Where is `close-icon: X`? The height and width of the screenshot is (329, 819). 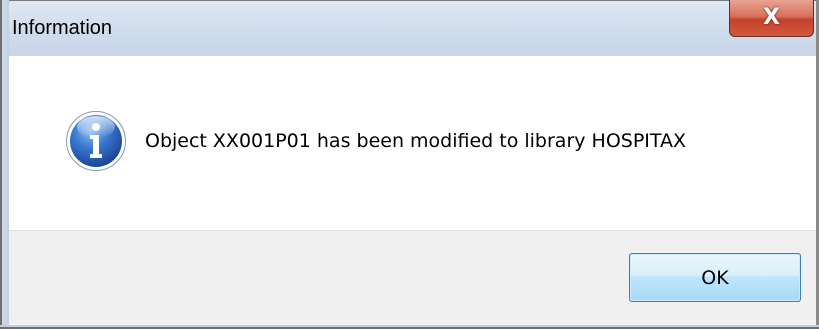
close-icon: X is located at coordinates (771, 17).